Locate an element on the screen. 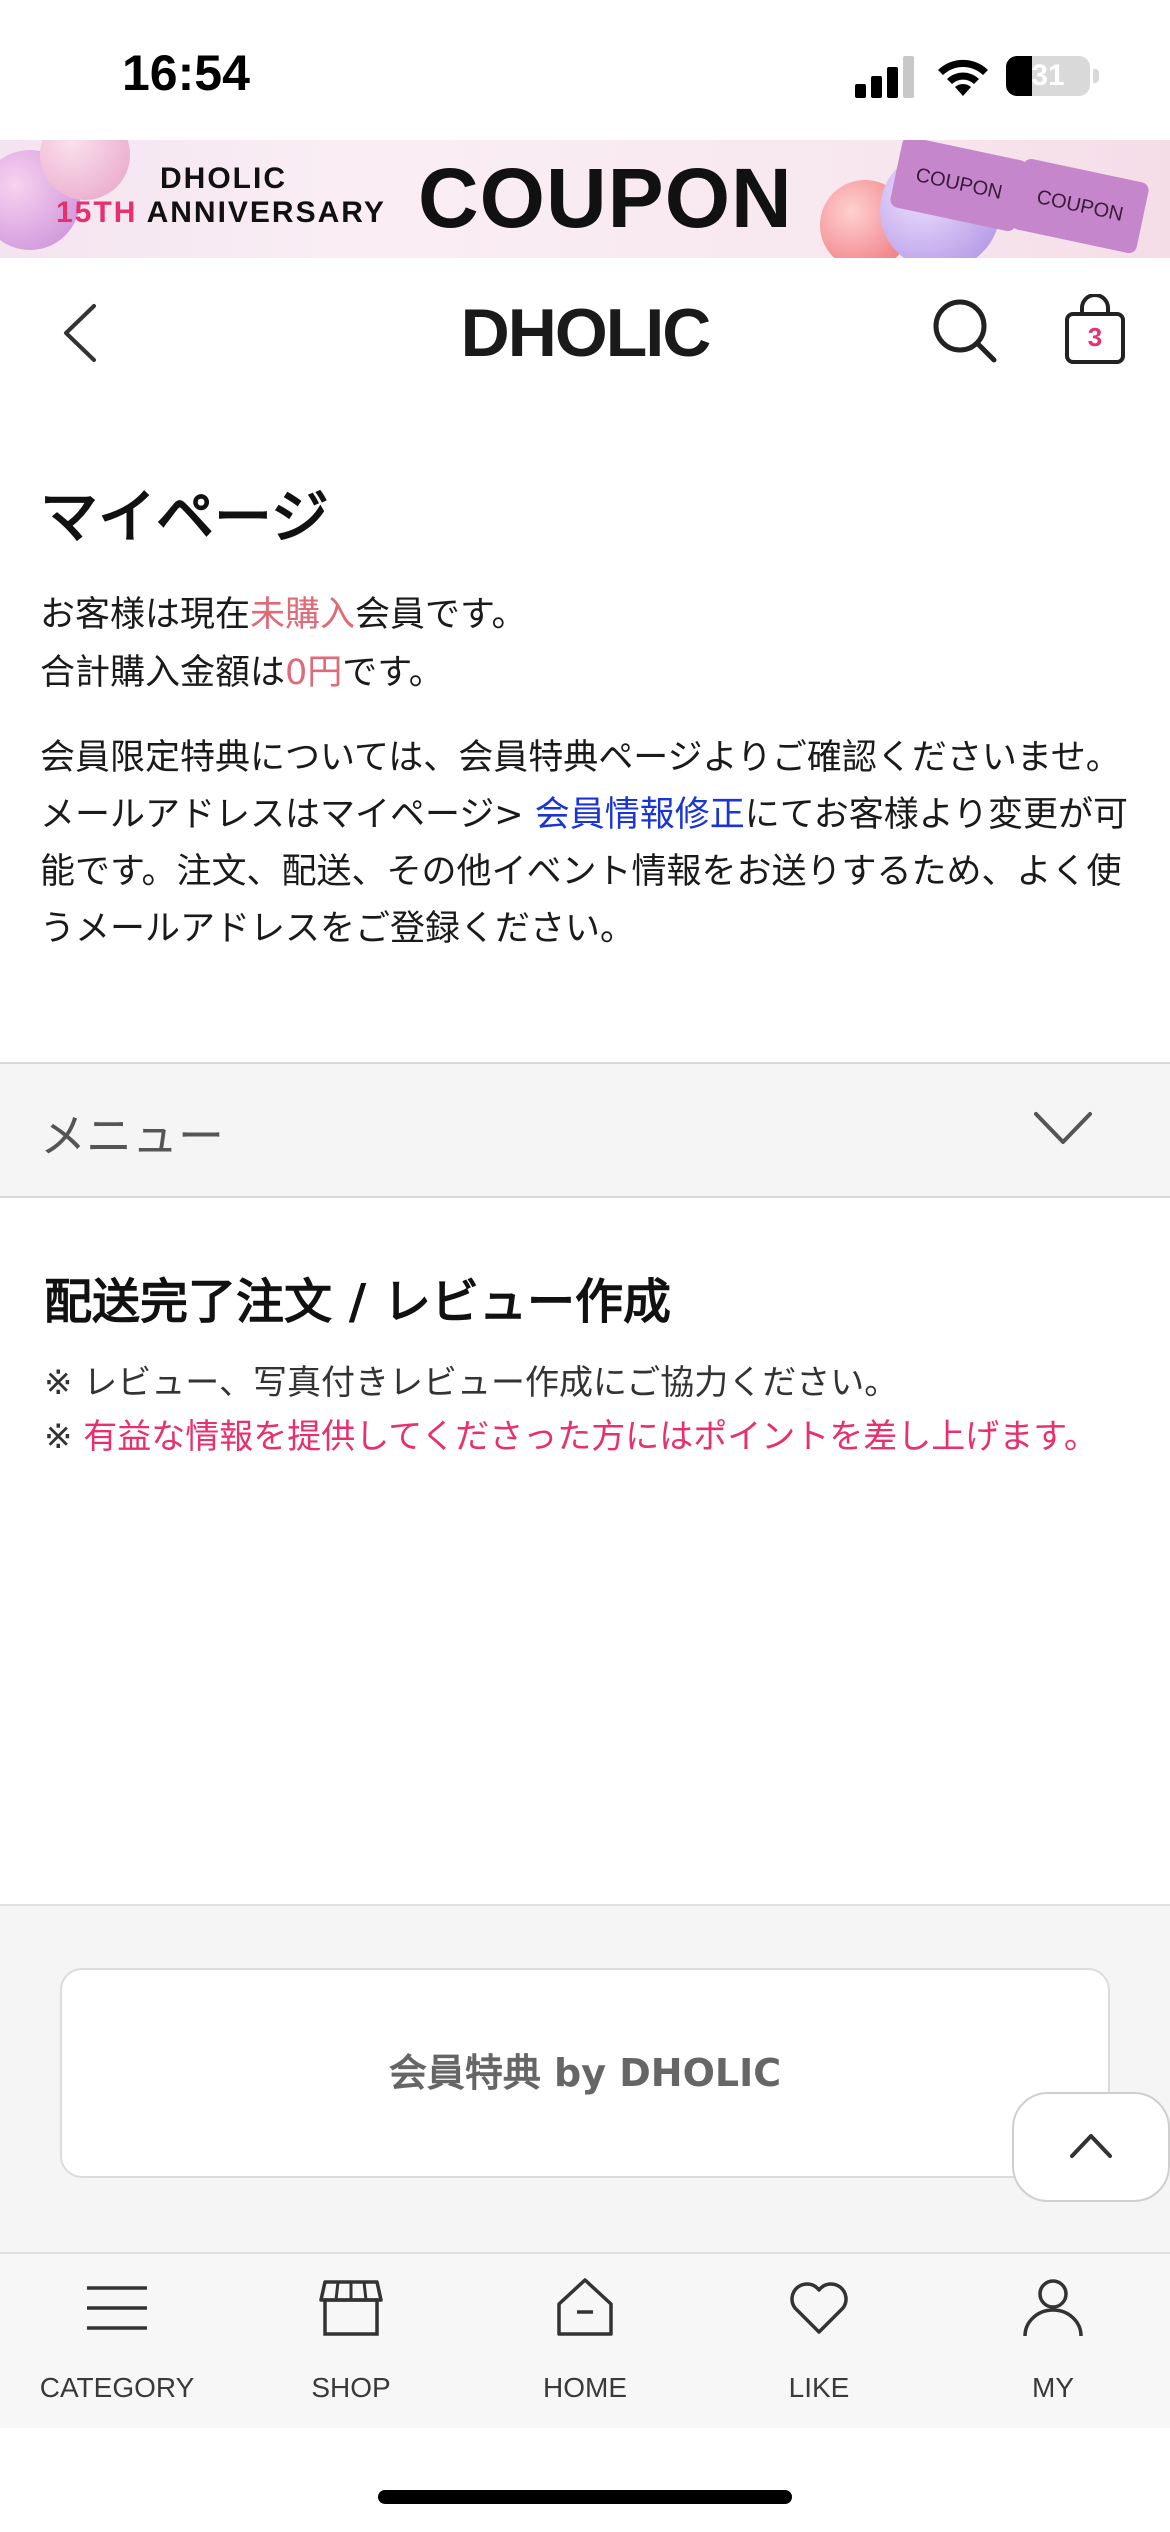 This screenshot has height=2532, width=1170. menu-label: メニュー is located at coordinates (132, 1136).